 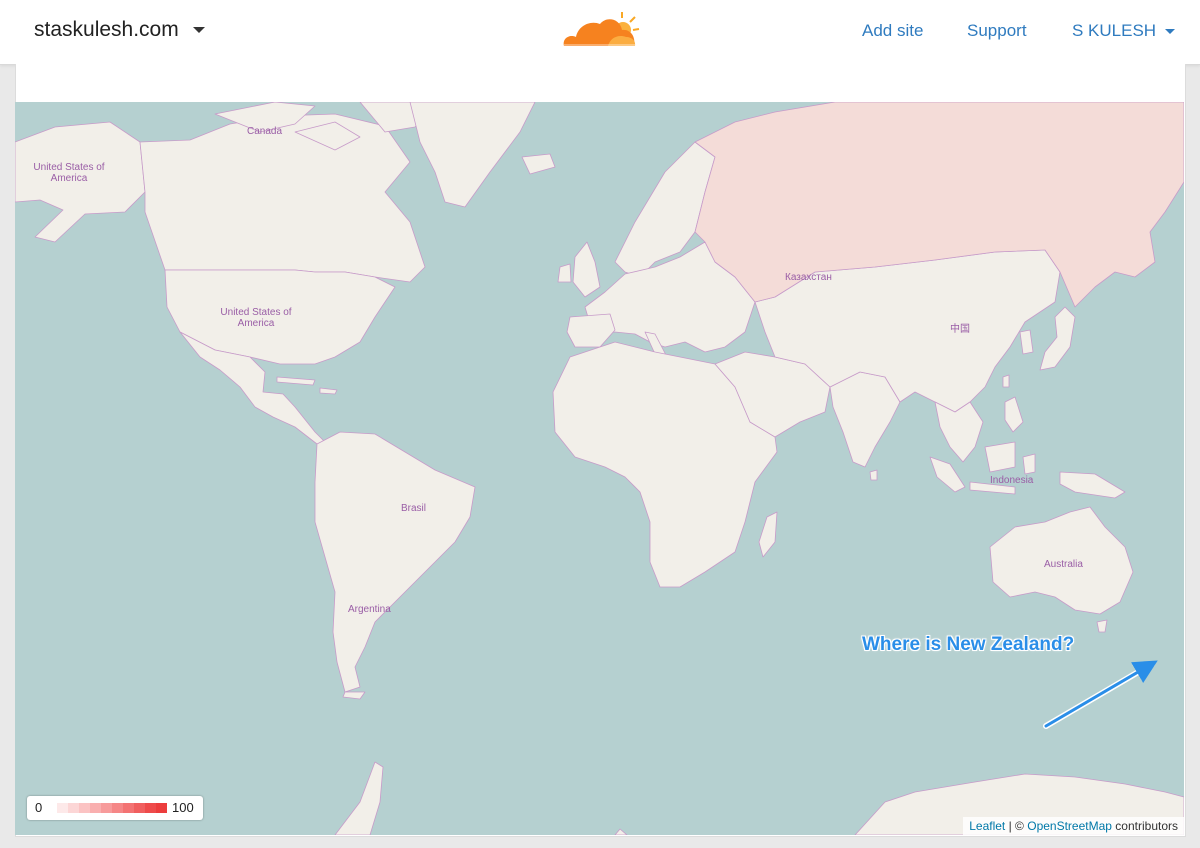 I want to click on add-site-link: Add site, so click(x=892, y=31).